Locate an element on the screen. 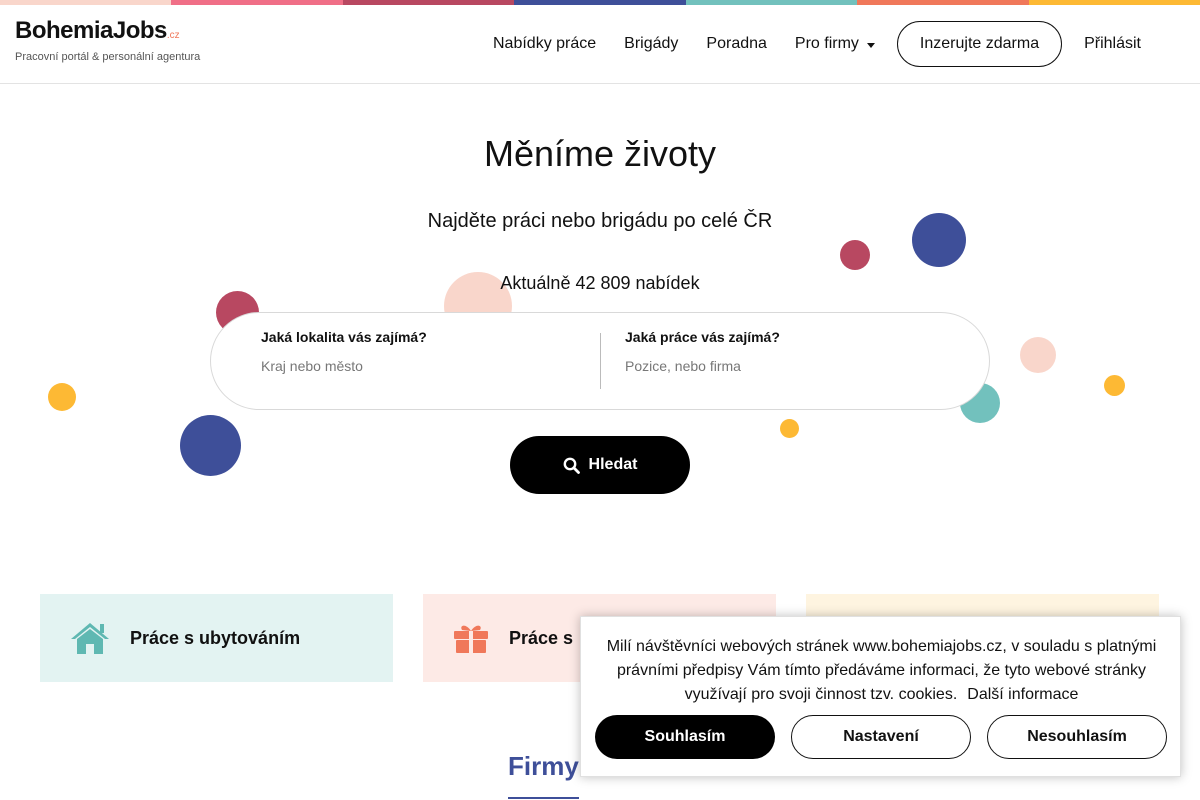 The height and width of the screenshot is (800, 1200). logo-text: BohemiaJobs is located at coordinates (91, 30).